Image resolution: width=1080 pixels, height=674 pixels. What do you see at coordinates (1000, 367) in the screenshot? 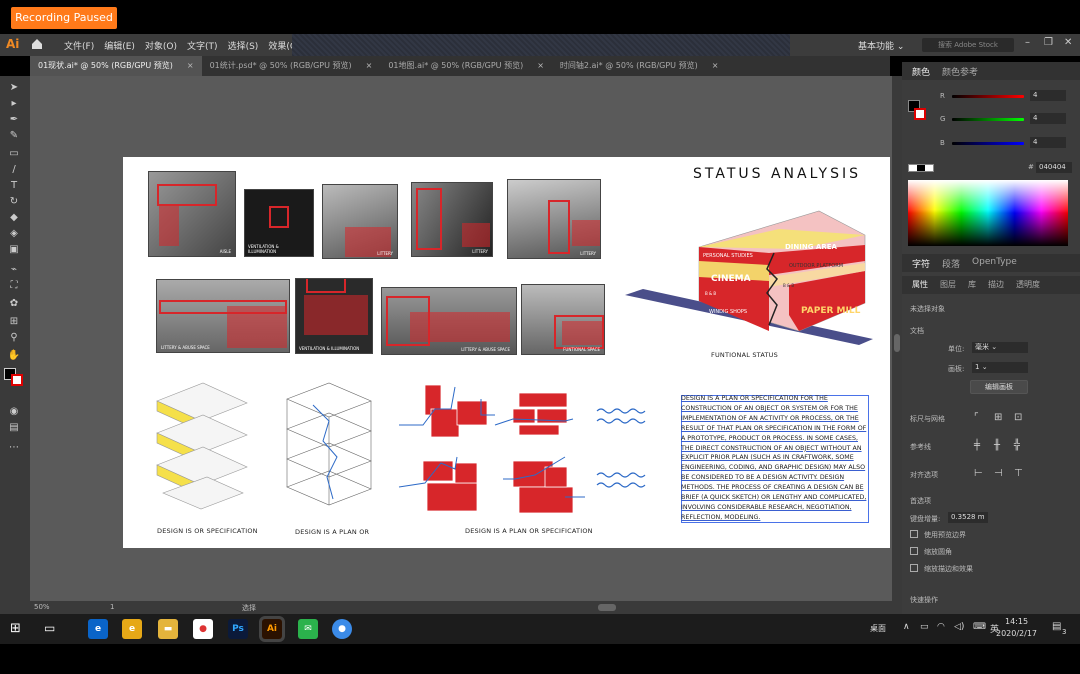
I see `artboard-select: 1 ⌄` at bounding box center [1000, 367].